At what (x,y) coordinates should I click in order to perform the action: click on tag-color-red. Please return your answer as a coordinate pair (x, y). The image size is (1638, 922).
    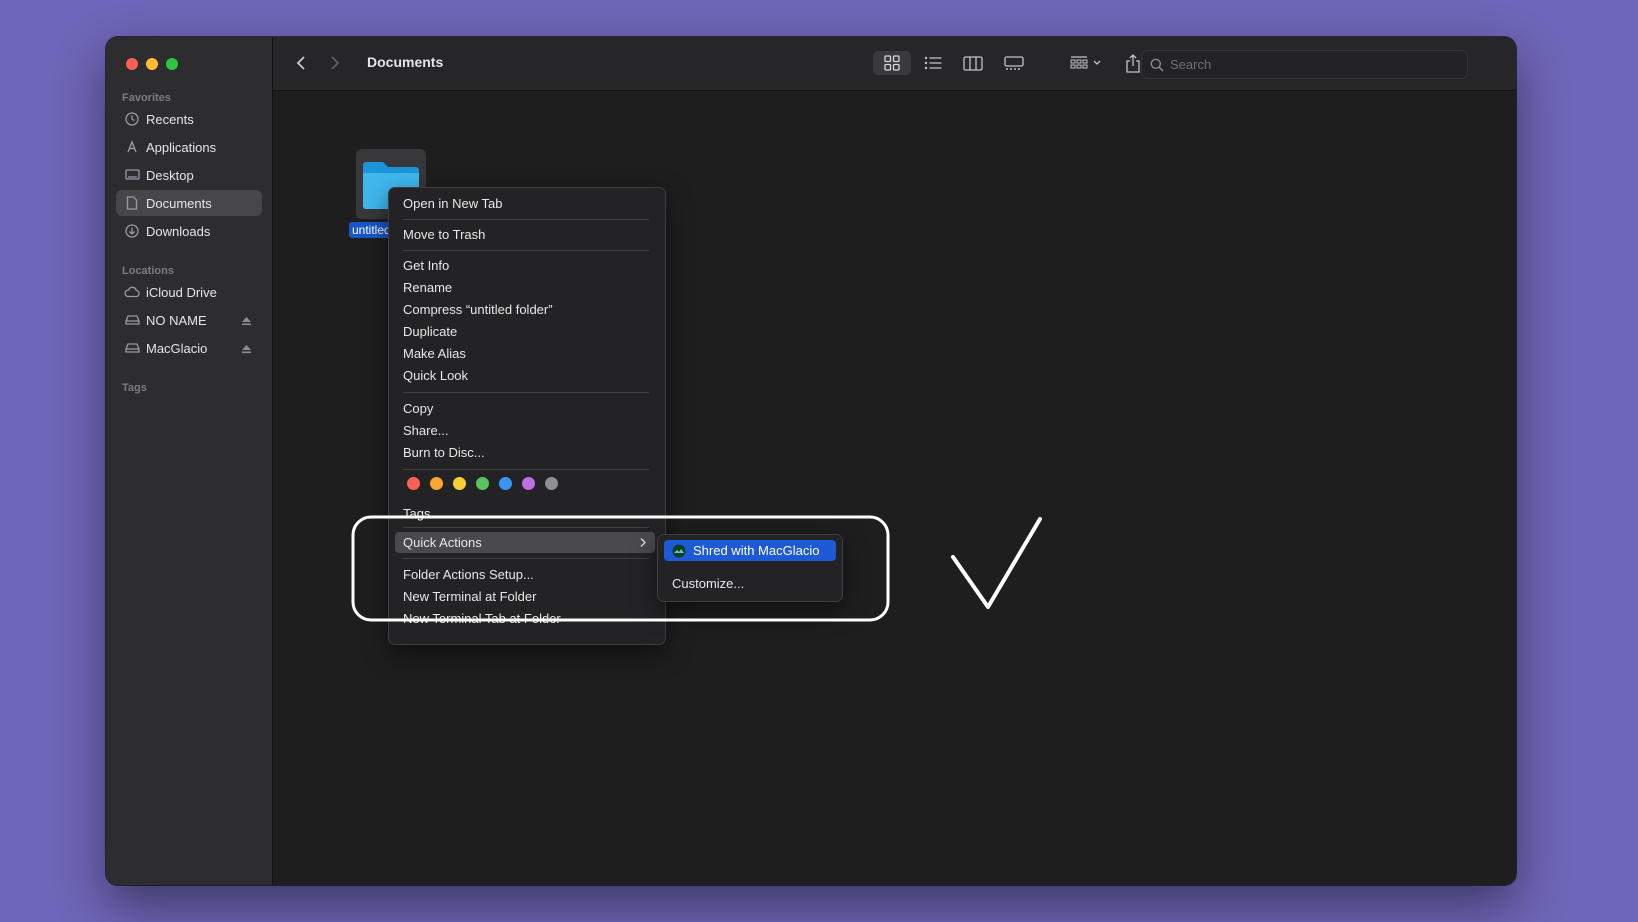
    Looking at the image, I should click on (413, 483).